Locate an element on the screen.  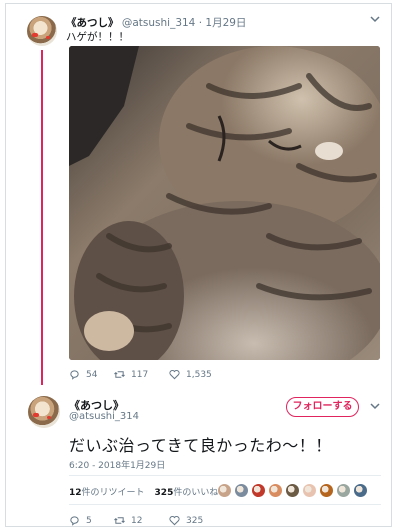
like-action: 1,535 is located at coordinates (190, 374).